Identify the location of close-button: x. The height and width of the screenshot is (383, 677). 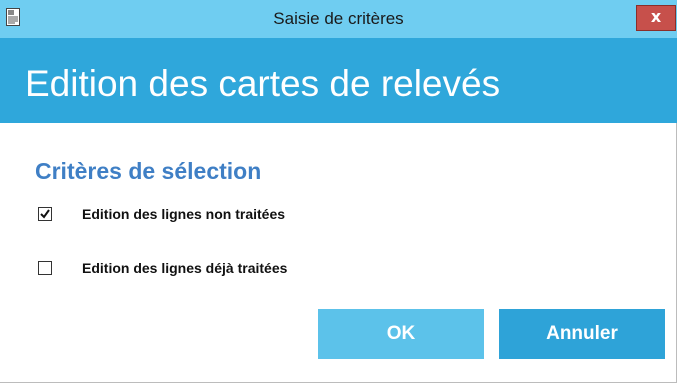
(656, 18).